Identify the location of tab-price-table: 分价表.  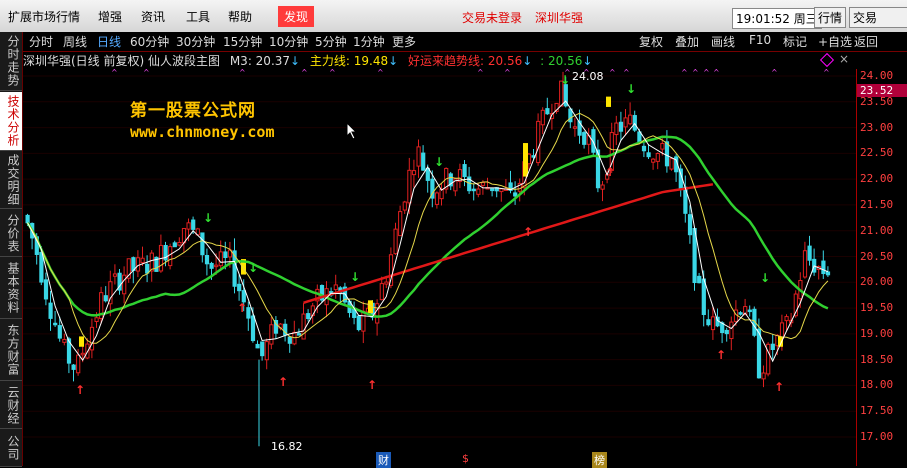
(11, 233).